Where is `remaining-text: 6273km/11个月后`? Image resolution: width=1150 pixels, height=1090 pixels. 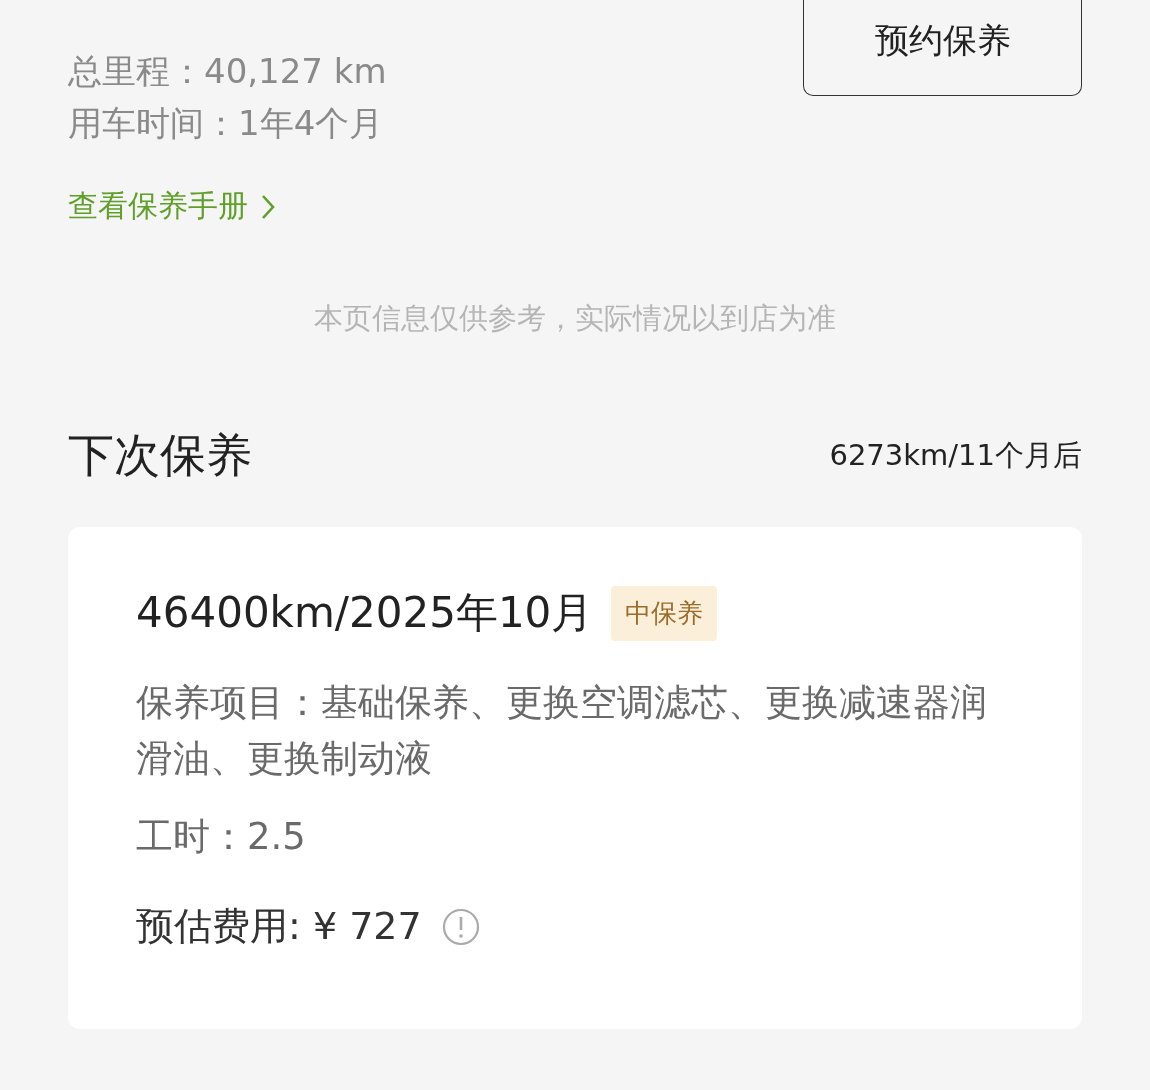
remaining-text: 6273km/11个月后 is located at coordinates (955, 455).